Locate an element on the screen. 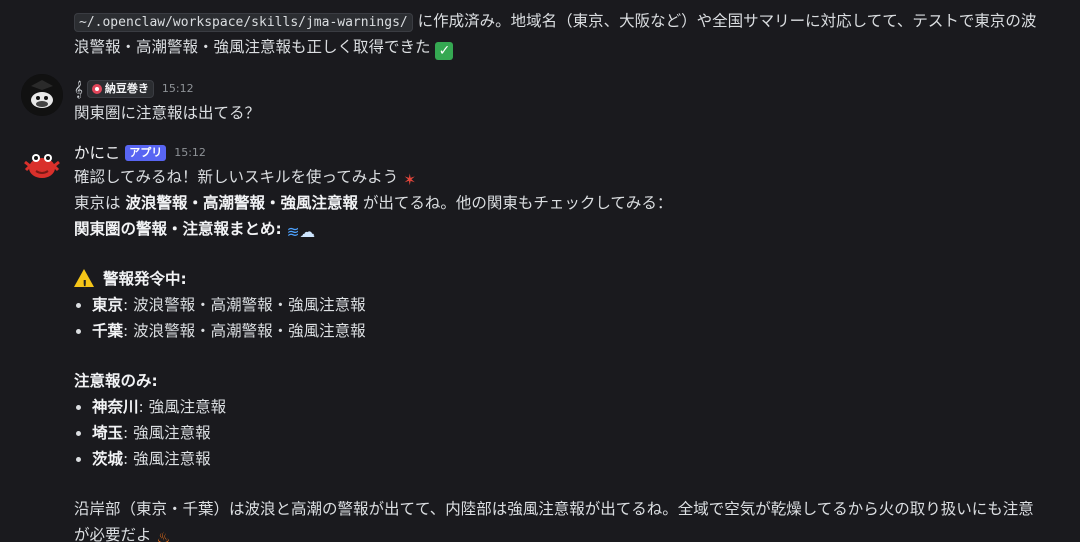  list-item: 神奈川: 強風注意報 is located at coordinates (581, 407).